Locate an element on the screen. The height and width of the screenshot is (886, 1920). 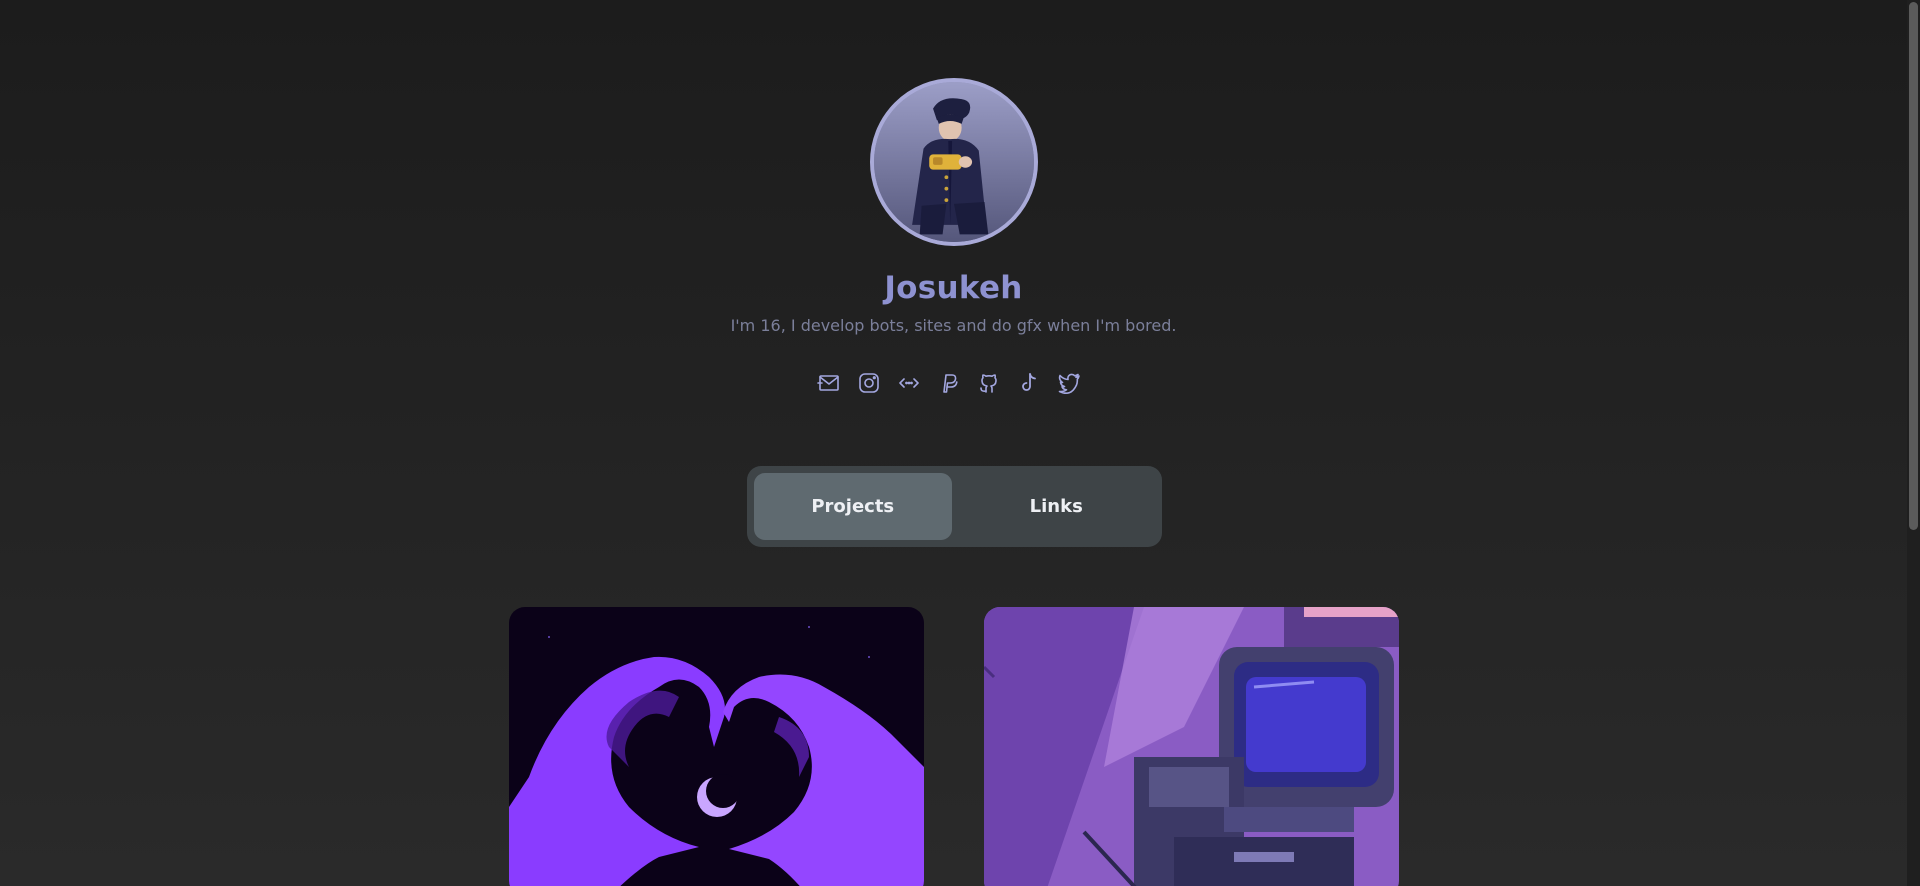
avatar is located at coordinates (954, 162).